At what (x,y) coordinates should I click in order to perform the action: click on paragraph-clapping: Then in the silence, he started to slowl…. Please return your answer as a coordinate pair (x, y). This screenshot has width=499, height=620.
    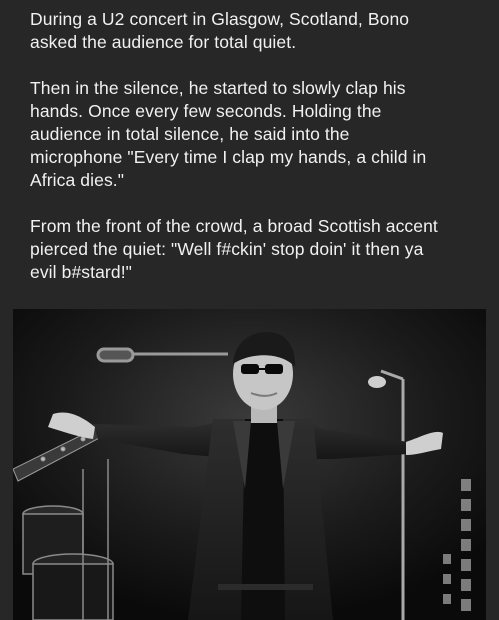
    Looking at the image, I should click on (228, 134).